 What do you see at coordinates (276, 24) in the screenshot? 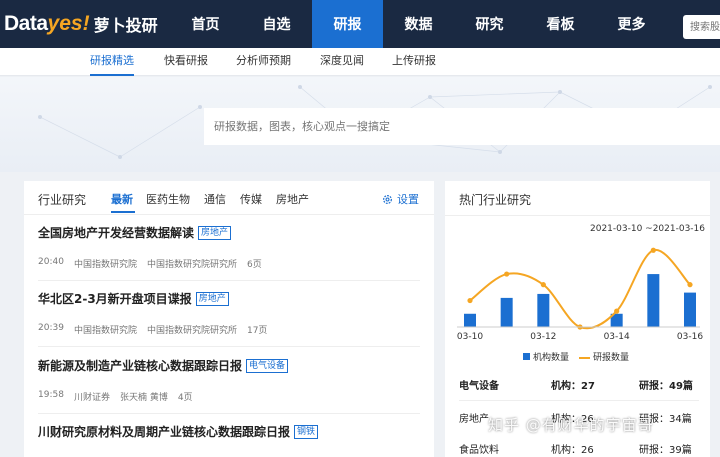
I see `nav-item-watchlist: 自选` at bounding box center [276, 24].